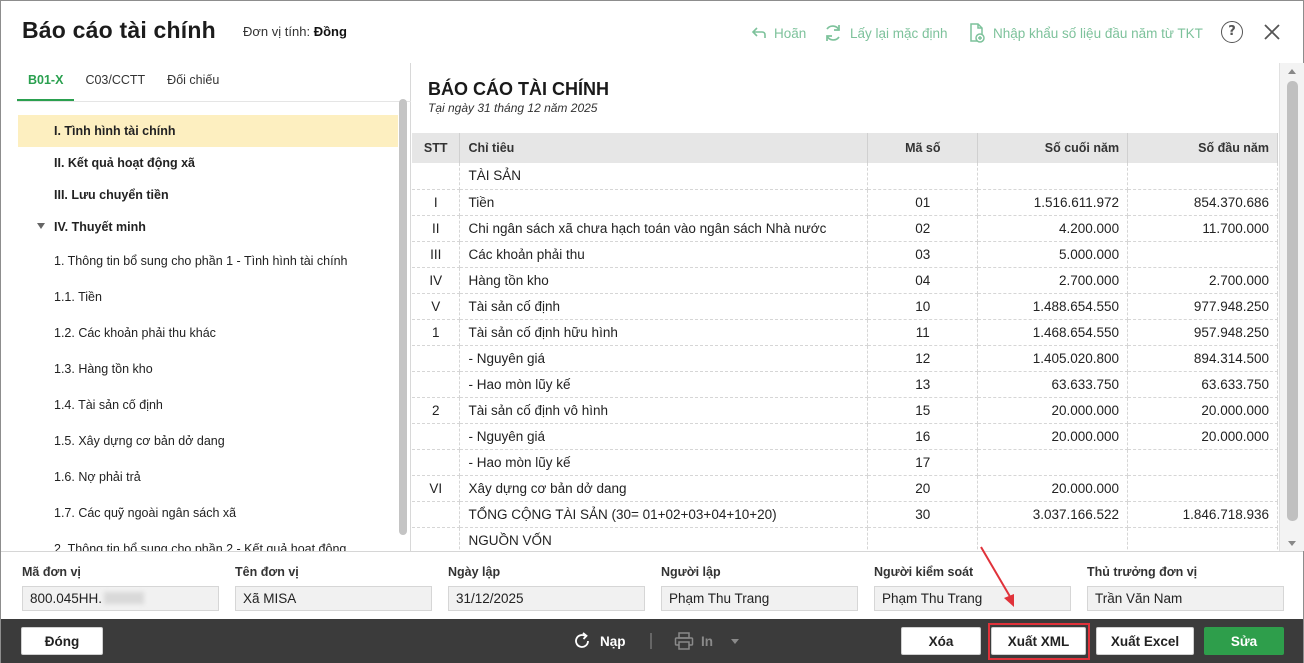 The image size is (1304, 663). What do you see at coordinates (208, 195) in the screenshot?
I see `tree-item-luu-chuyen-tien: III. Lưu chuyển tiền` at bounding box center [208, 195].